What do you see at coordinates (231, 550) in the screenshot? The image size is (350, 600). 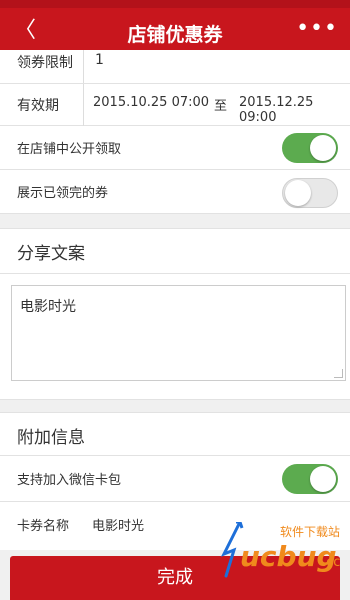 I see `arrow-icon` at bounding box center [231, 550].